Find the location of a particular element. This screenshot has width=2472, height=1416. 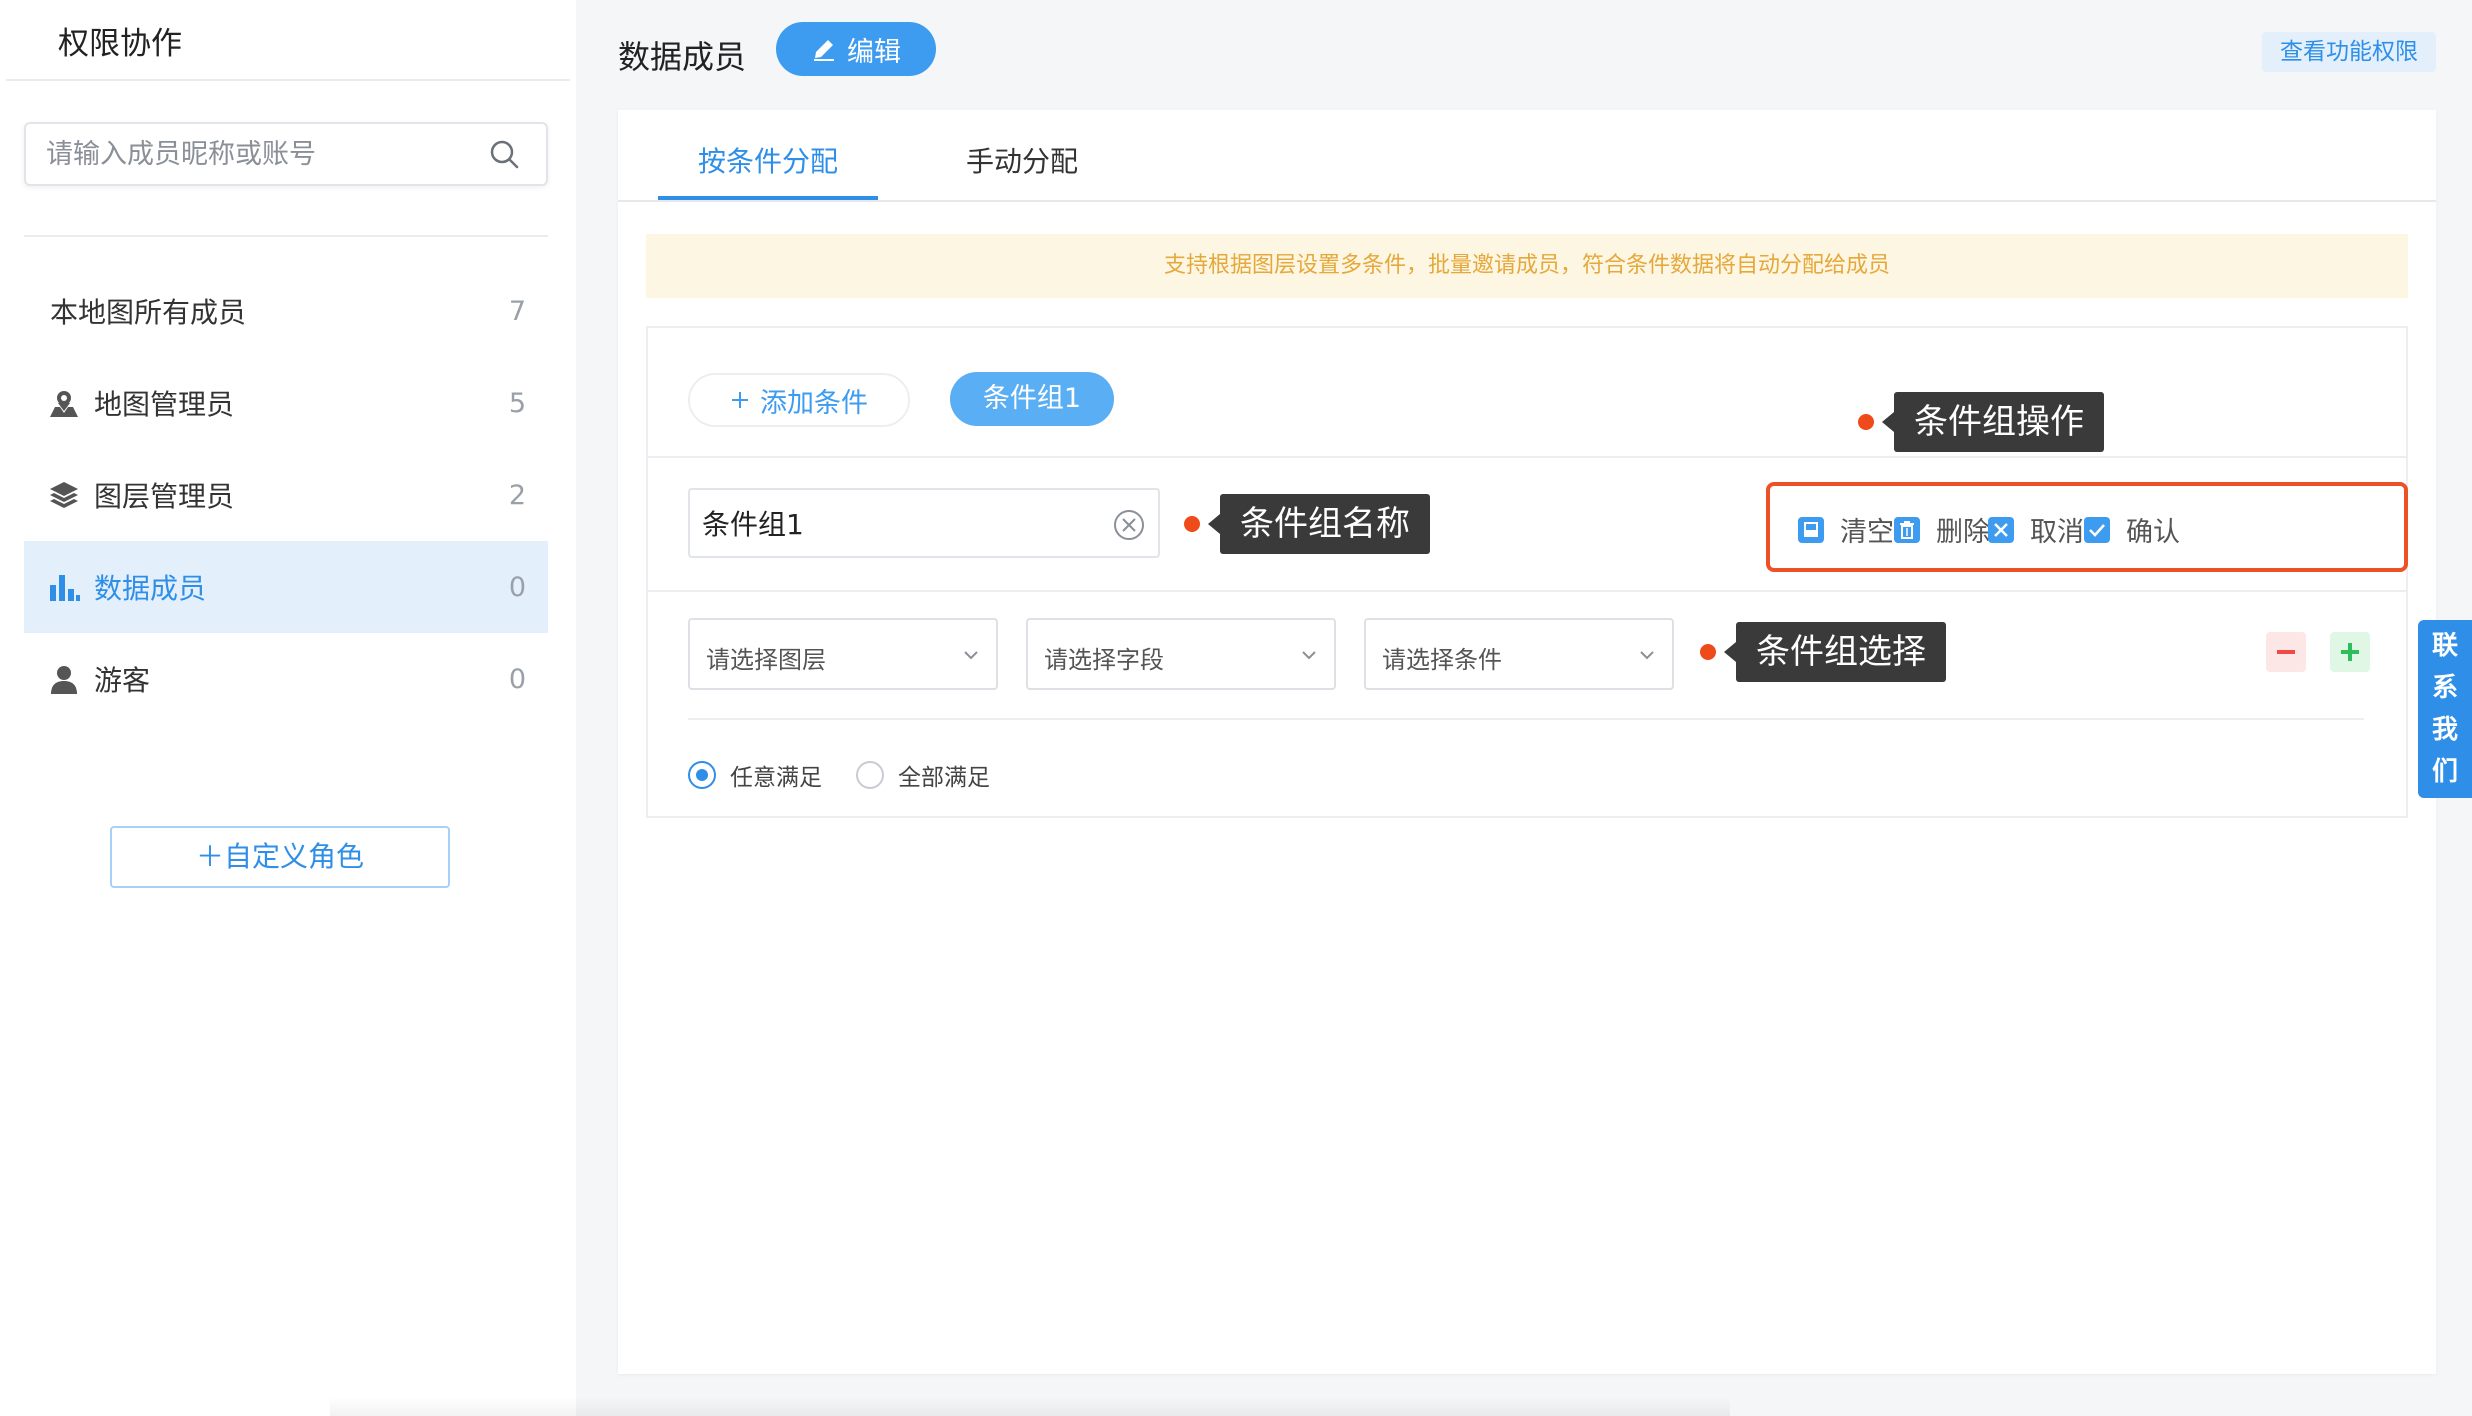

page-title: 数据成员 is located at coordinates (682, 57).